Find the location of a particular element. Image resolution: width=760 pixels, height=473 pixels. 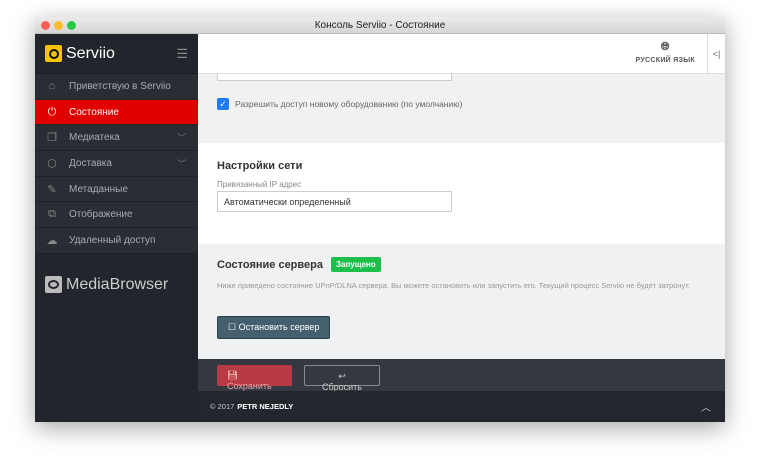

sidebar-item-library: ❐ Медиатека ﹀ is located at coordinates (116, 138).